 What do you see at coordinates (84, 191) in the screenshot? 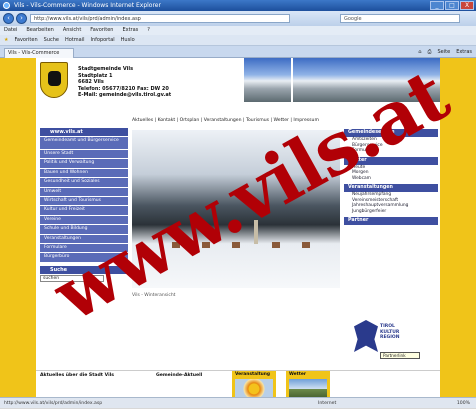
I see `sidebar-item: Umwelt` at bounding box center [84, 191].